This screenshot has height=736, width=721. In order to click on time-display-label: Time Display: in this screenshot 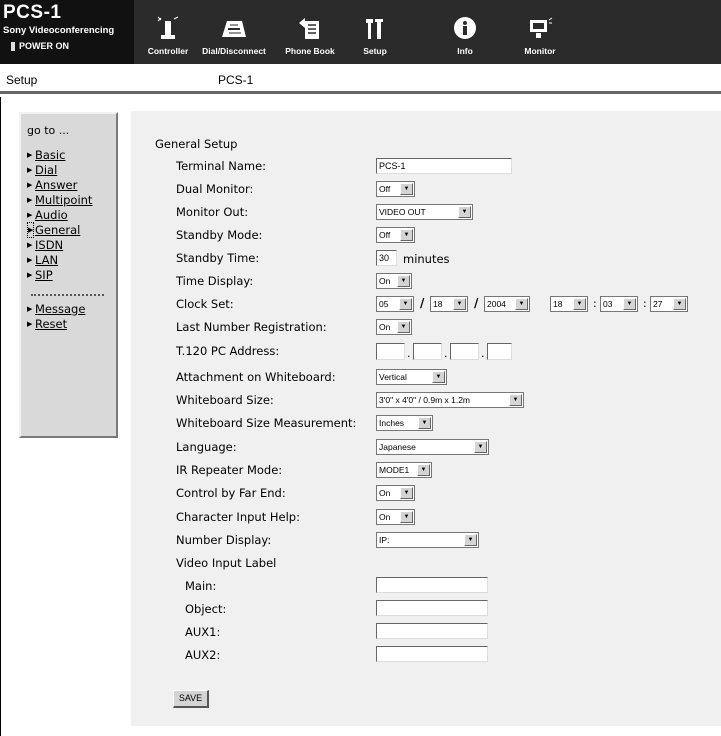, I will do `click(215, 281)`.